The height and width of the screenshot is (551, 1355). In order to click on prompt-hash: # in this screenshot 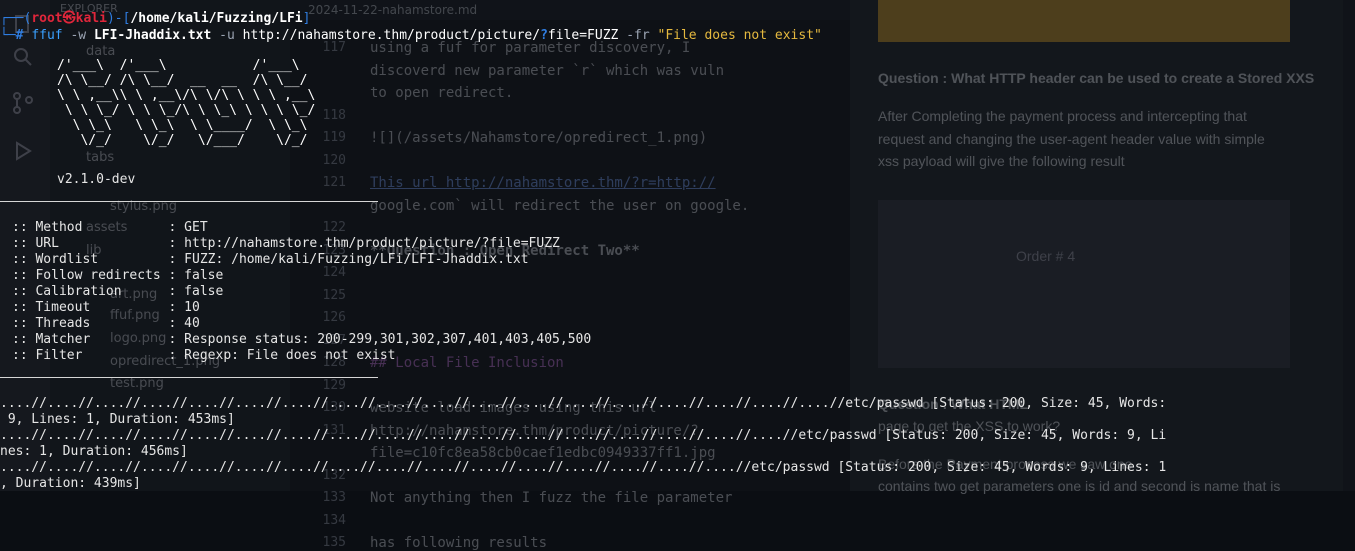, I will do `click(19, 35)`.